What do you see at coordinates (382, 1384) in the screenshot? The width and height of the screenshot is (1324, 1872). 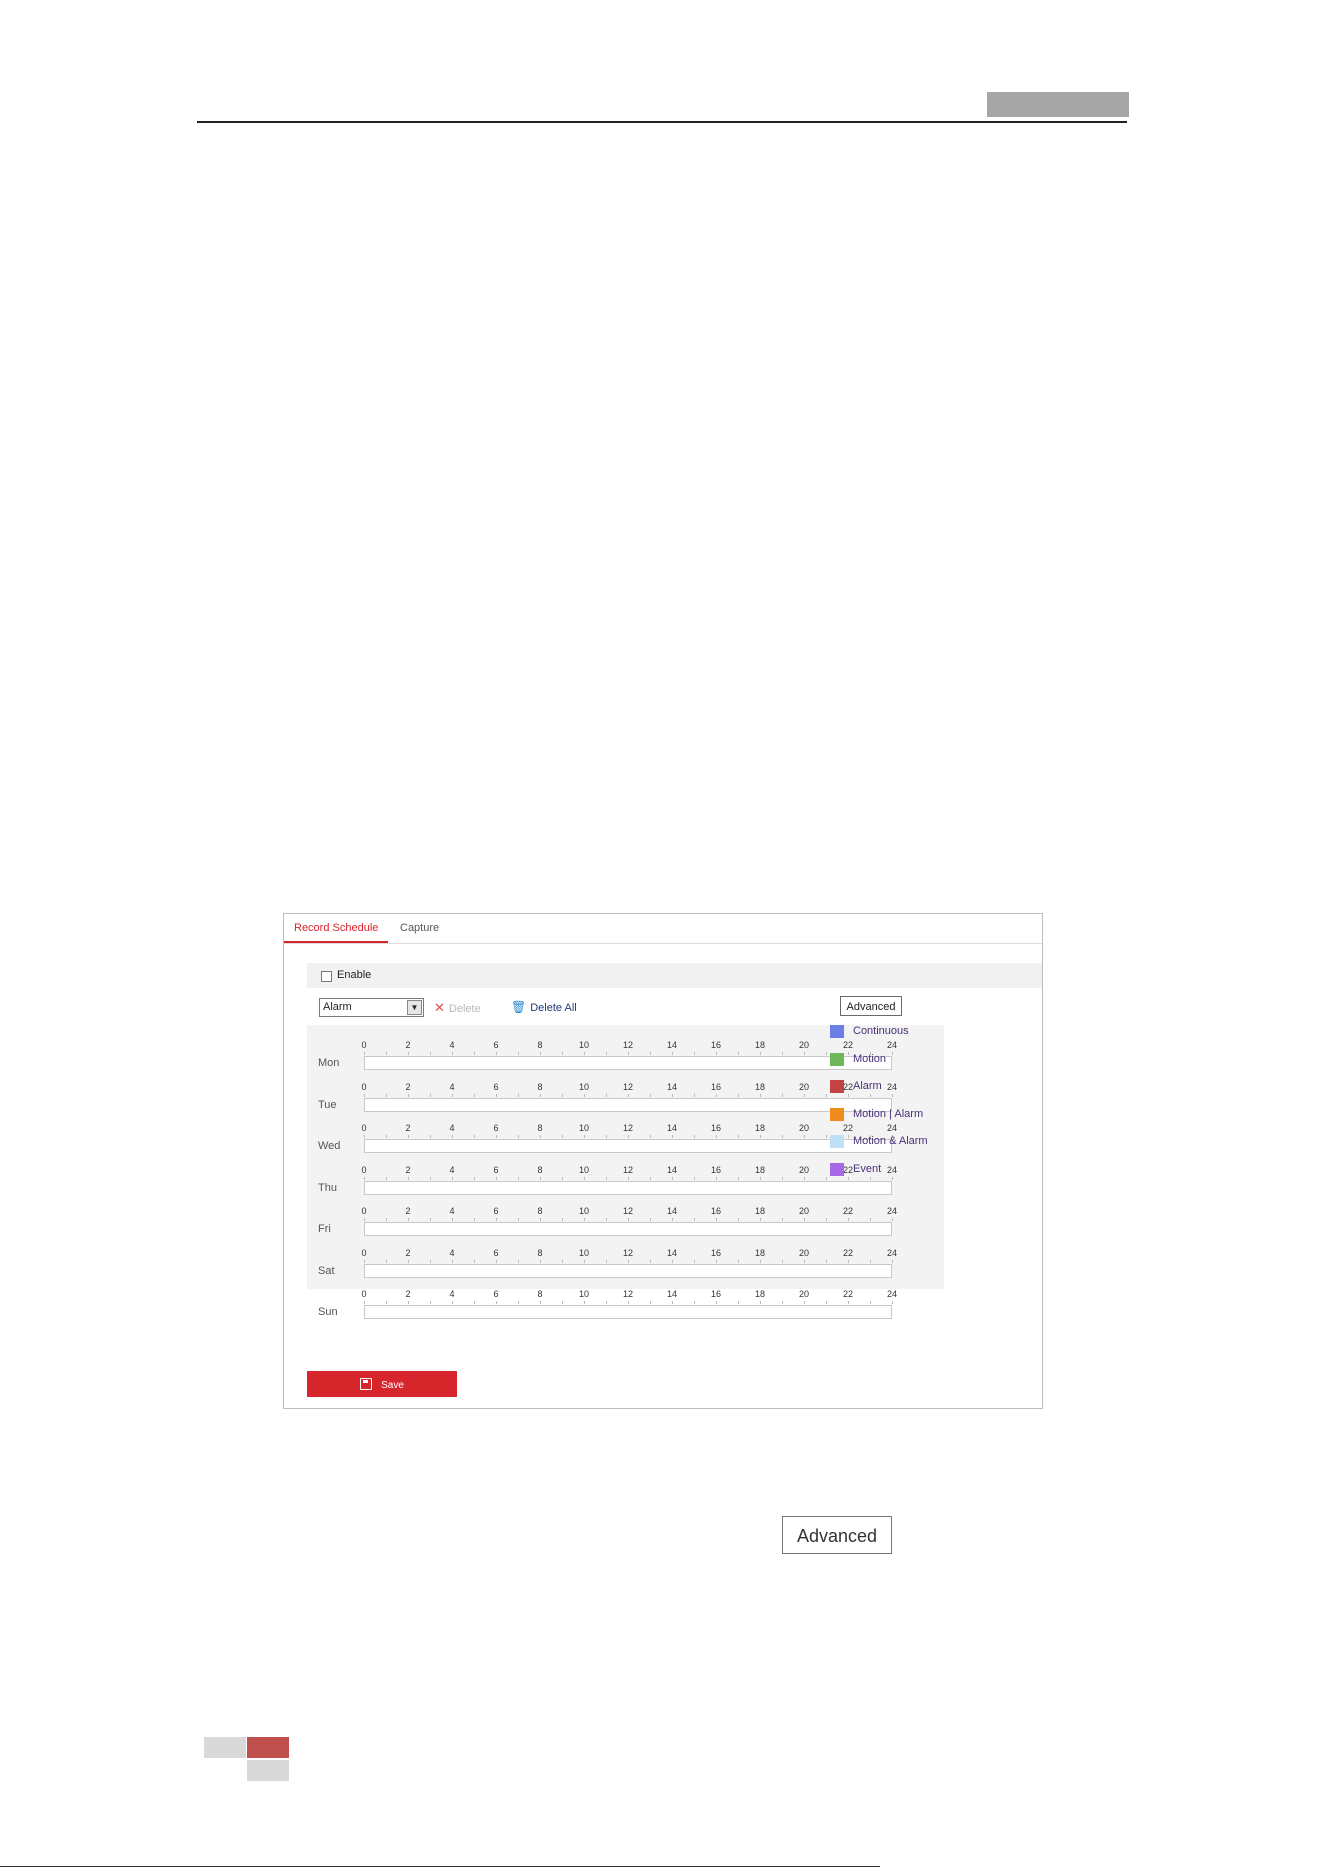 I see `save-button: Save` at bounding box center [382, 1384].